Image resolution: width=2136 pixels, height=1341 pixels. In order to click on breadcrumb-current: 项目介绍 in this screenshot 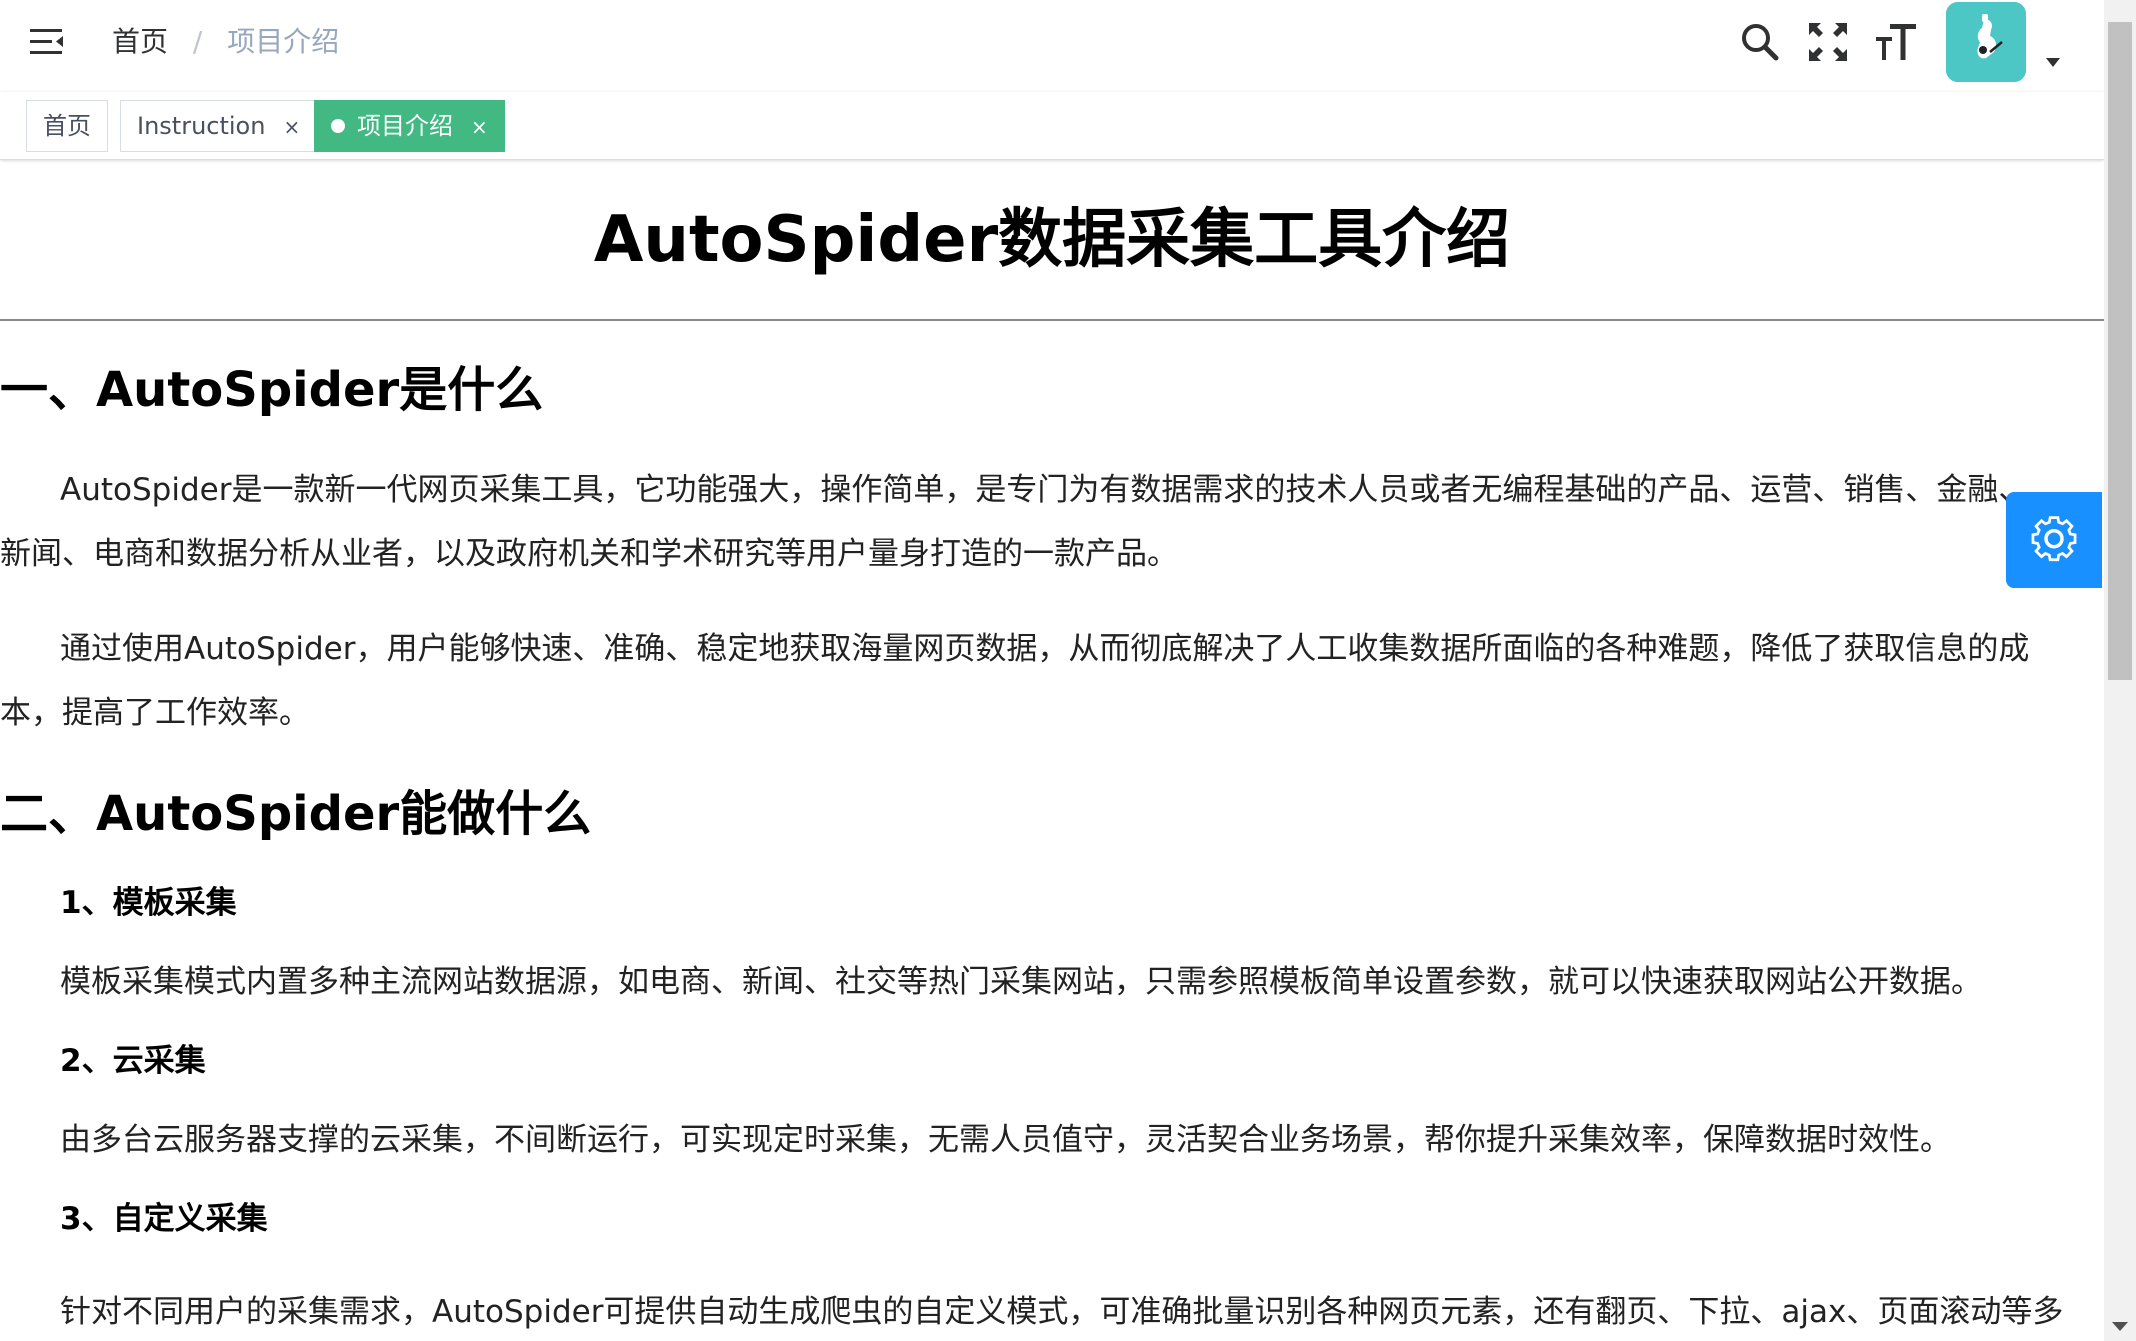, I will do `click(283, 41)`.